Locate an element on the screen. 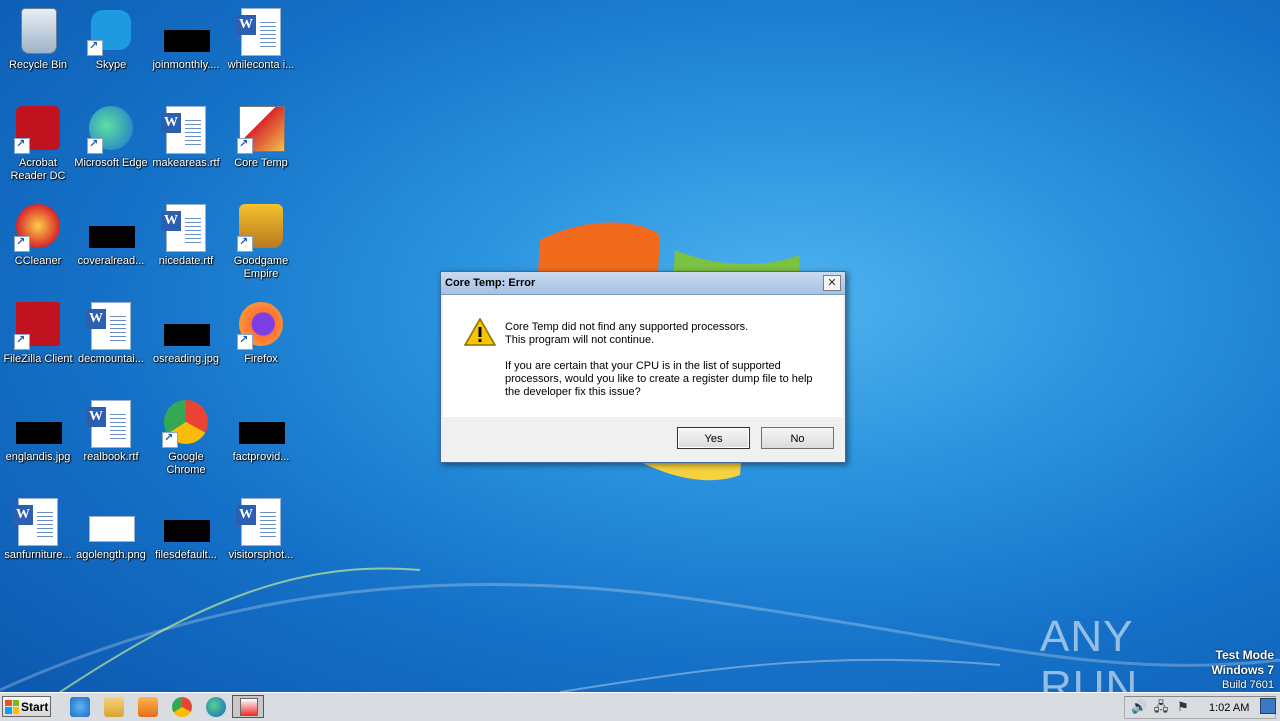 Image resolution: width=1280 pixels, height=721 pixels. desktop-icon: osreading.jpg is located at coordinates (186, 334).